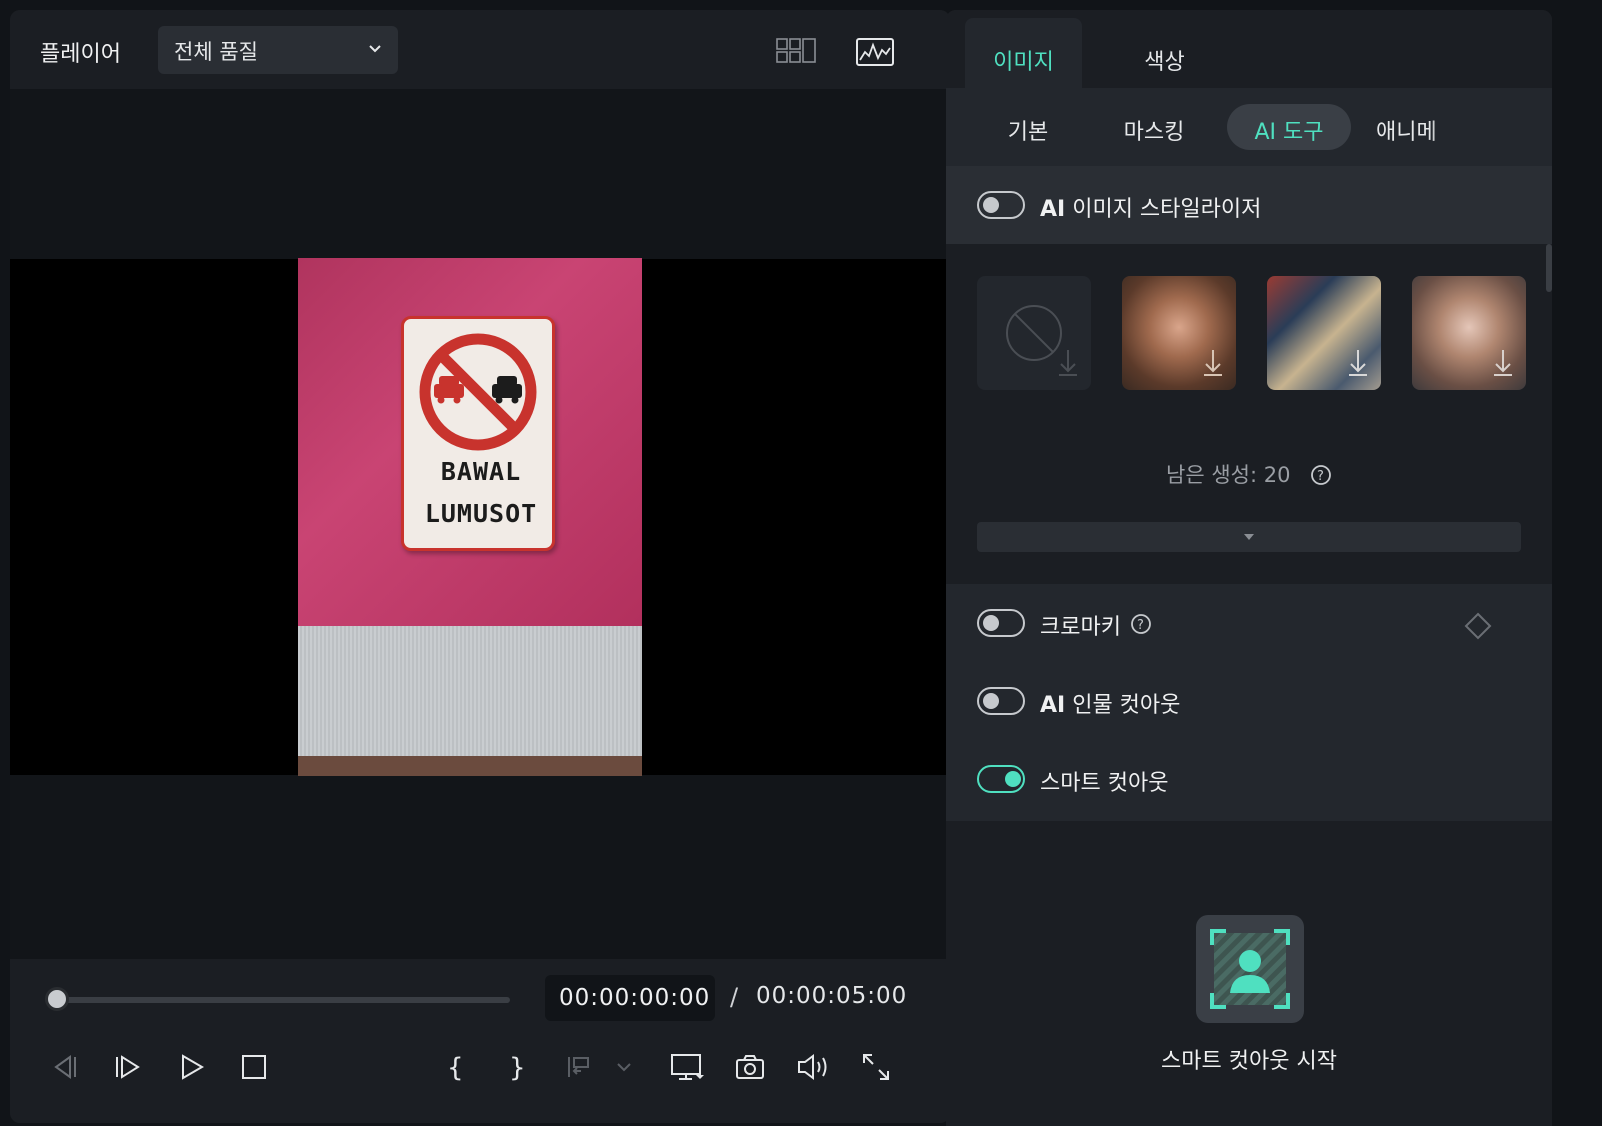 The image size is (1602, 1126). Describe the element at coordinates (1001, 623) in the screenshot. I see `chroma-key-toggle` at that location.